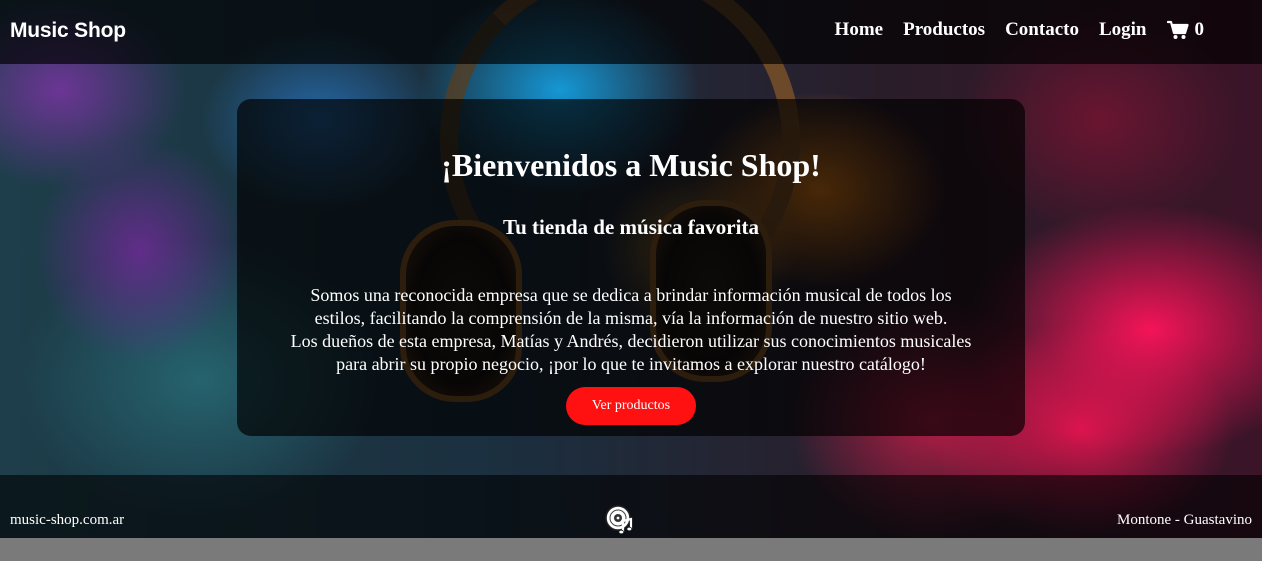 This screenshot has height=561, width=1262. I want to click on page-title: ¡Bienvenidos a Music Shop!, so click(631, 165).